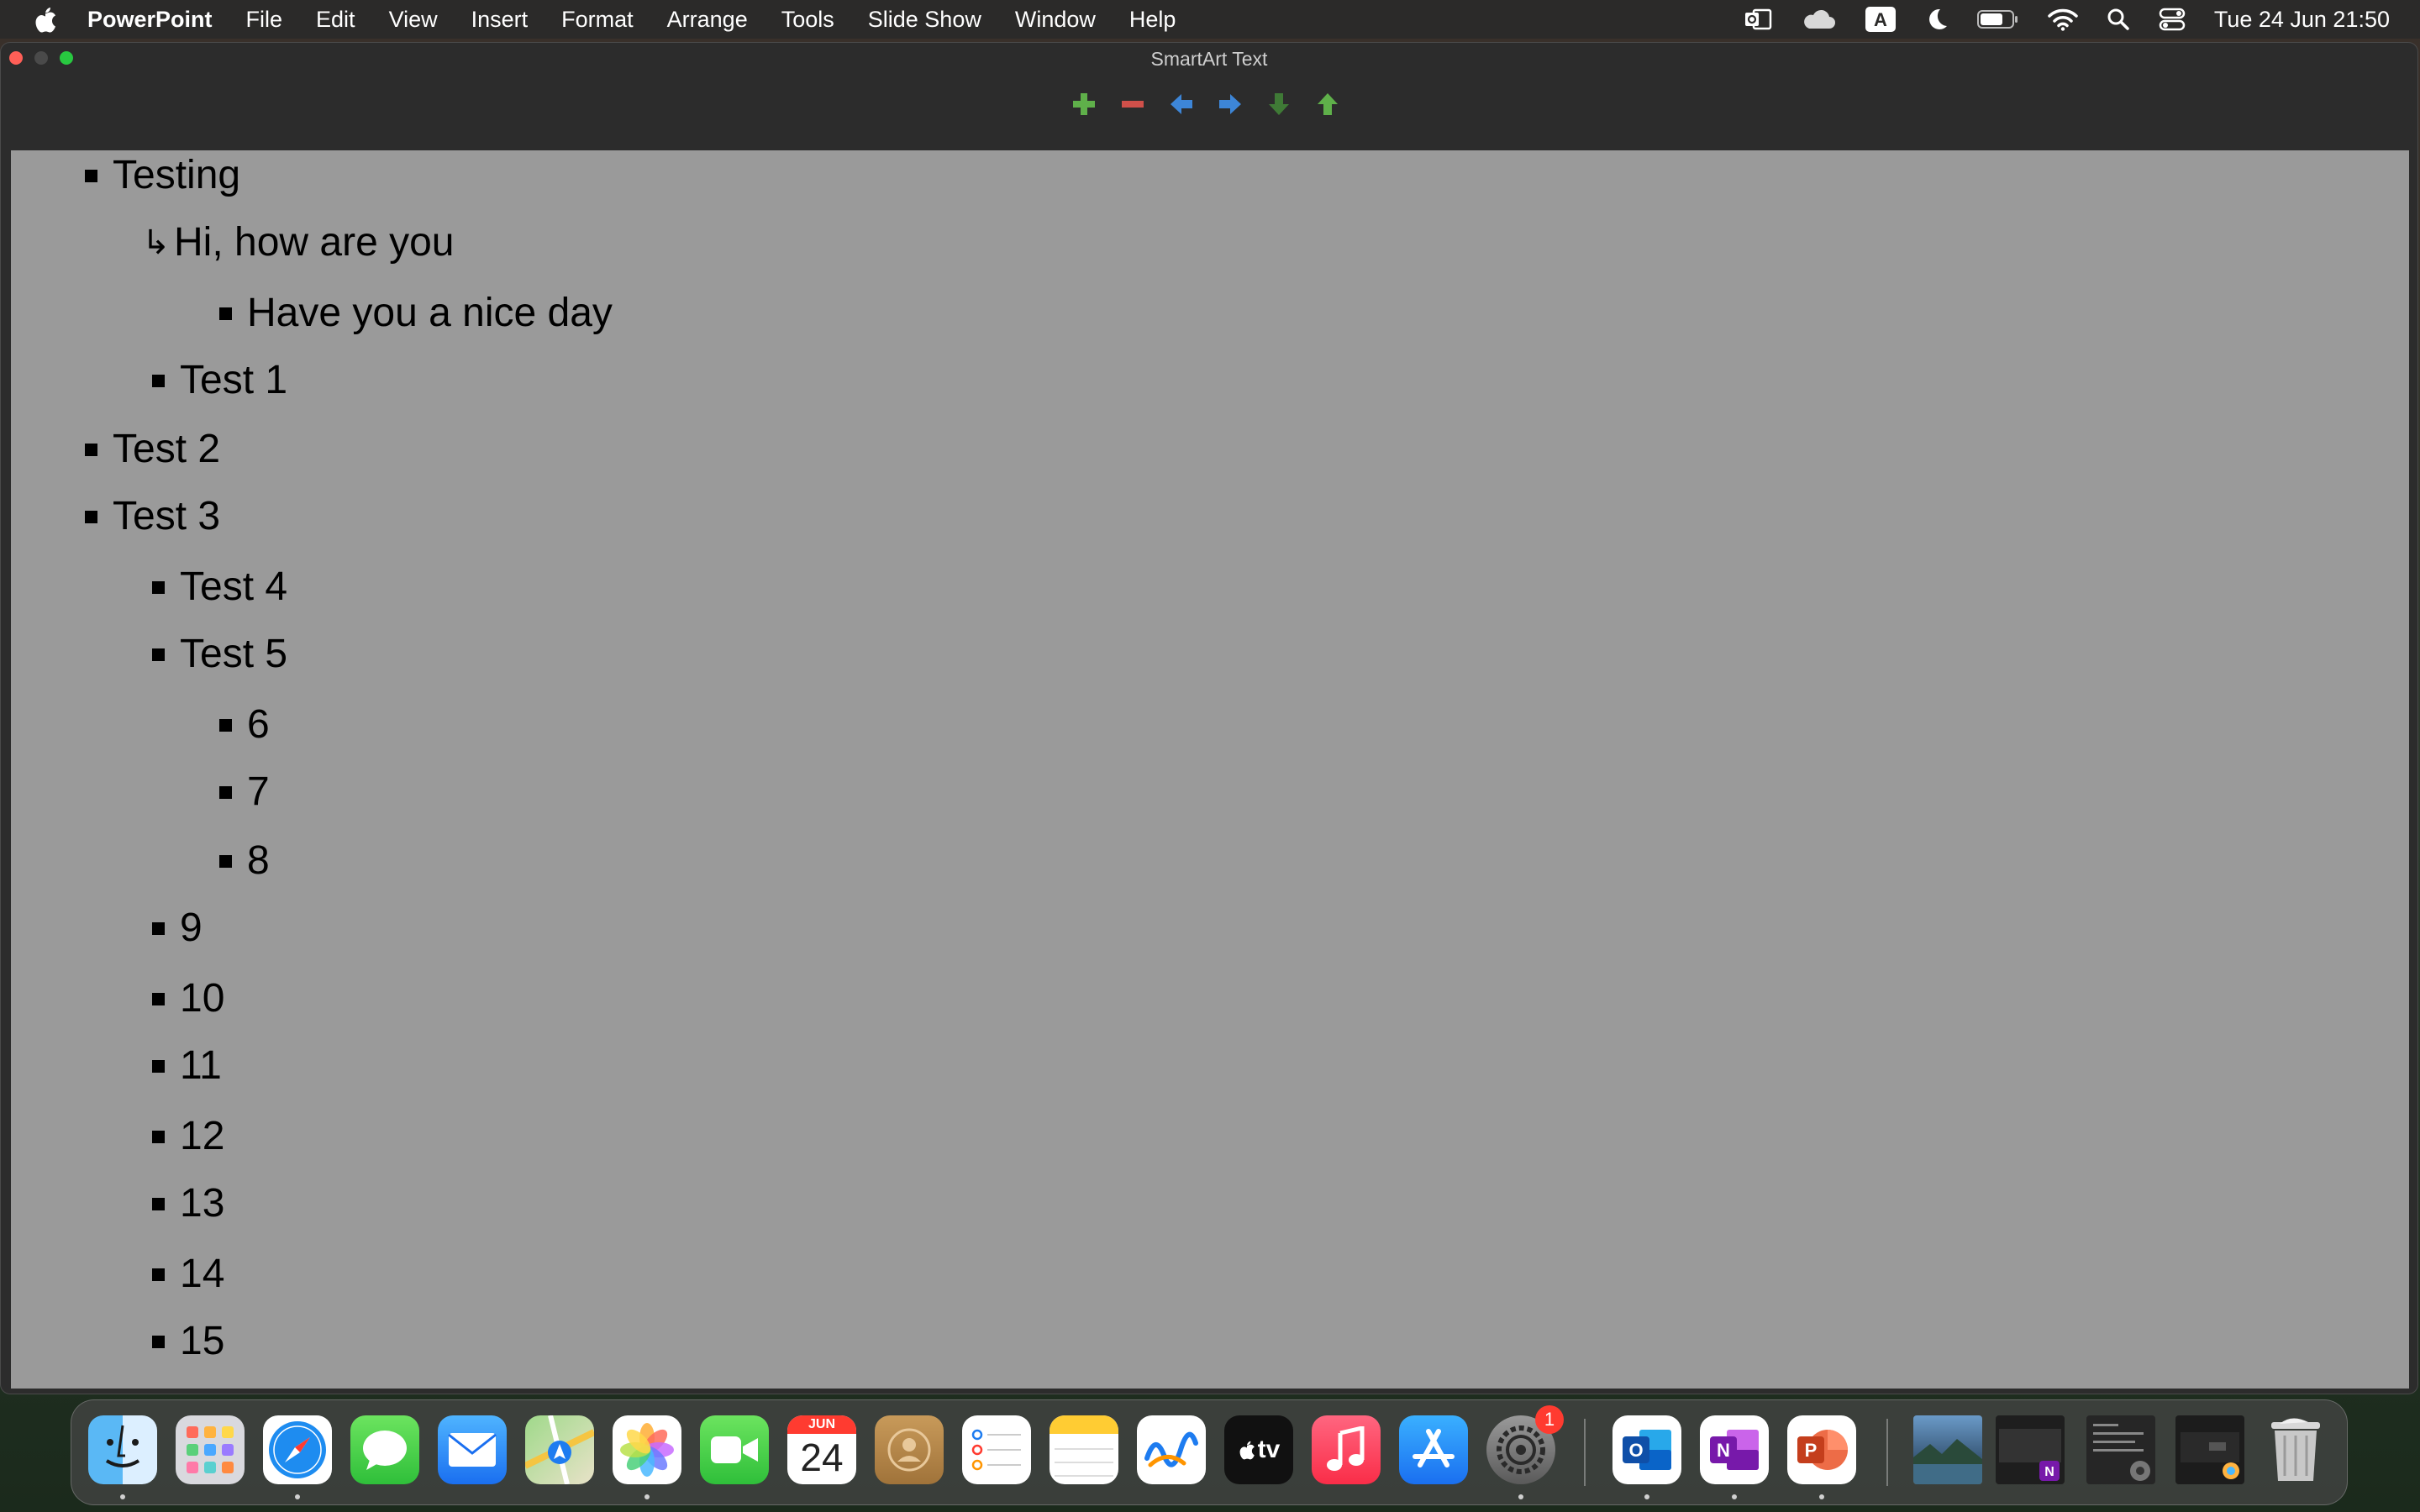  I want to click on calendar-month: JUN, so click(822, 1424).